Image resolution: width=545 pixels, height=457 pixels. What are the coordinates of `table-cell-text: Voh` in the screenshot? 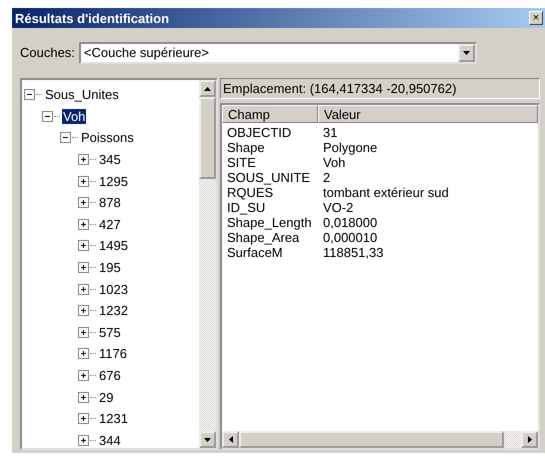 It's located at (334, 162).